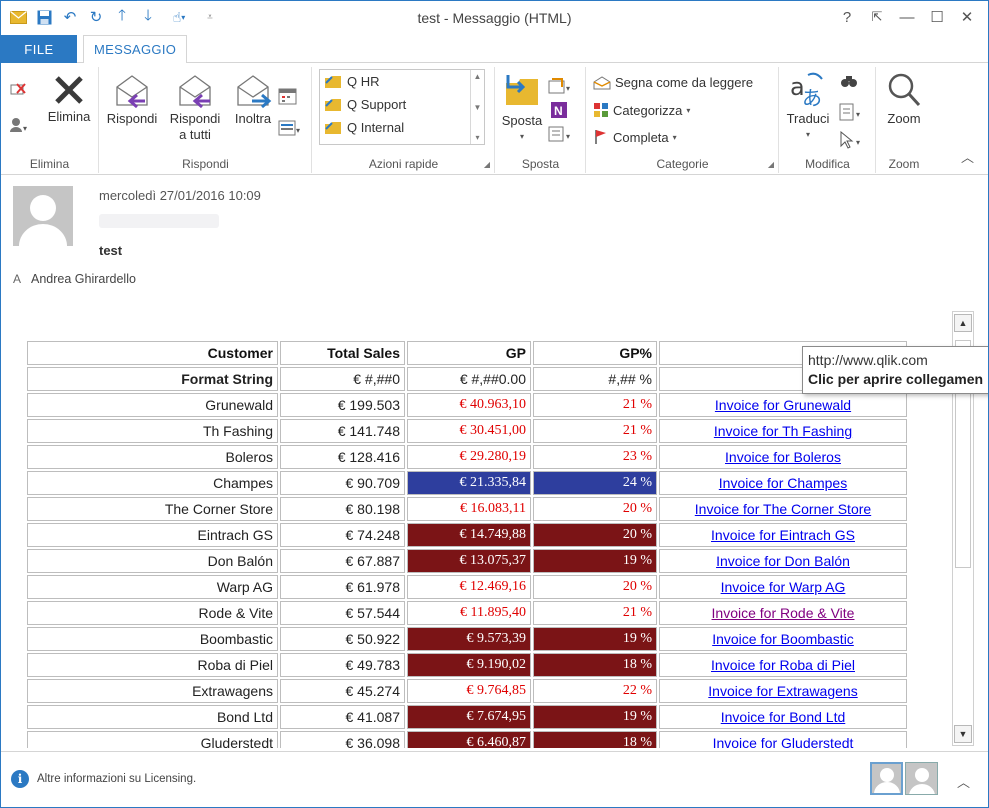  Describe the element at coordinates (402, 127) in the screenshot. I see `quick-step-internal: Q Internal` at that location.